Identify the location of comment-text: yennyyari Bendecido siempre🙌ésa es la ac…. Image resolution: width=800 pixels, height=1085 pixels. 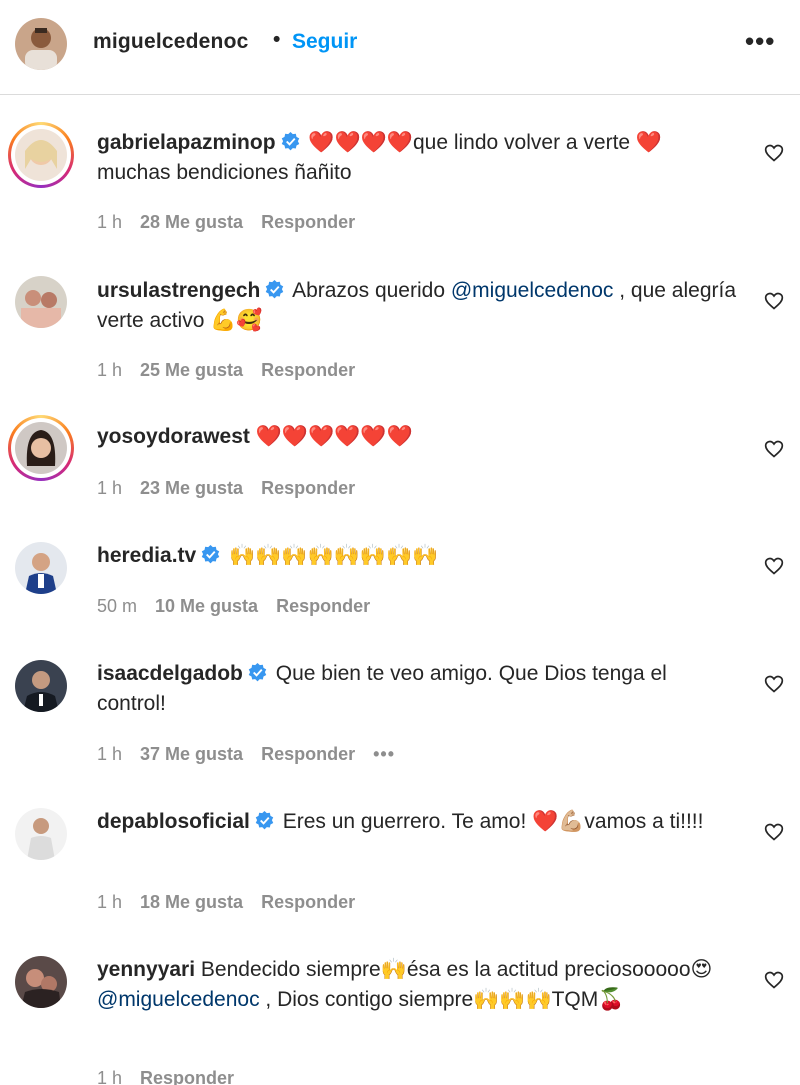
(405, 984).